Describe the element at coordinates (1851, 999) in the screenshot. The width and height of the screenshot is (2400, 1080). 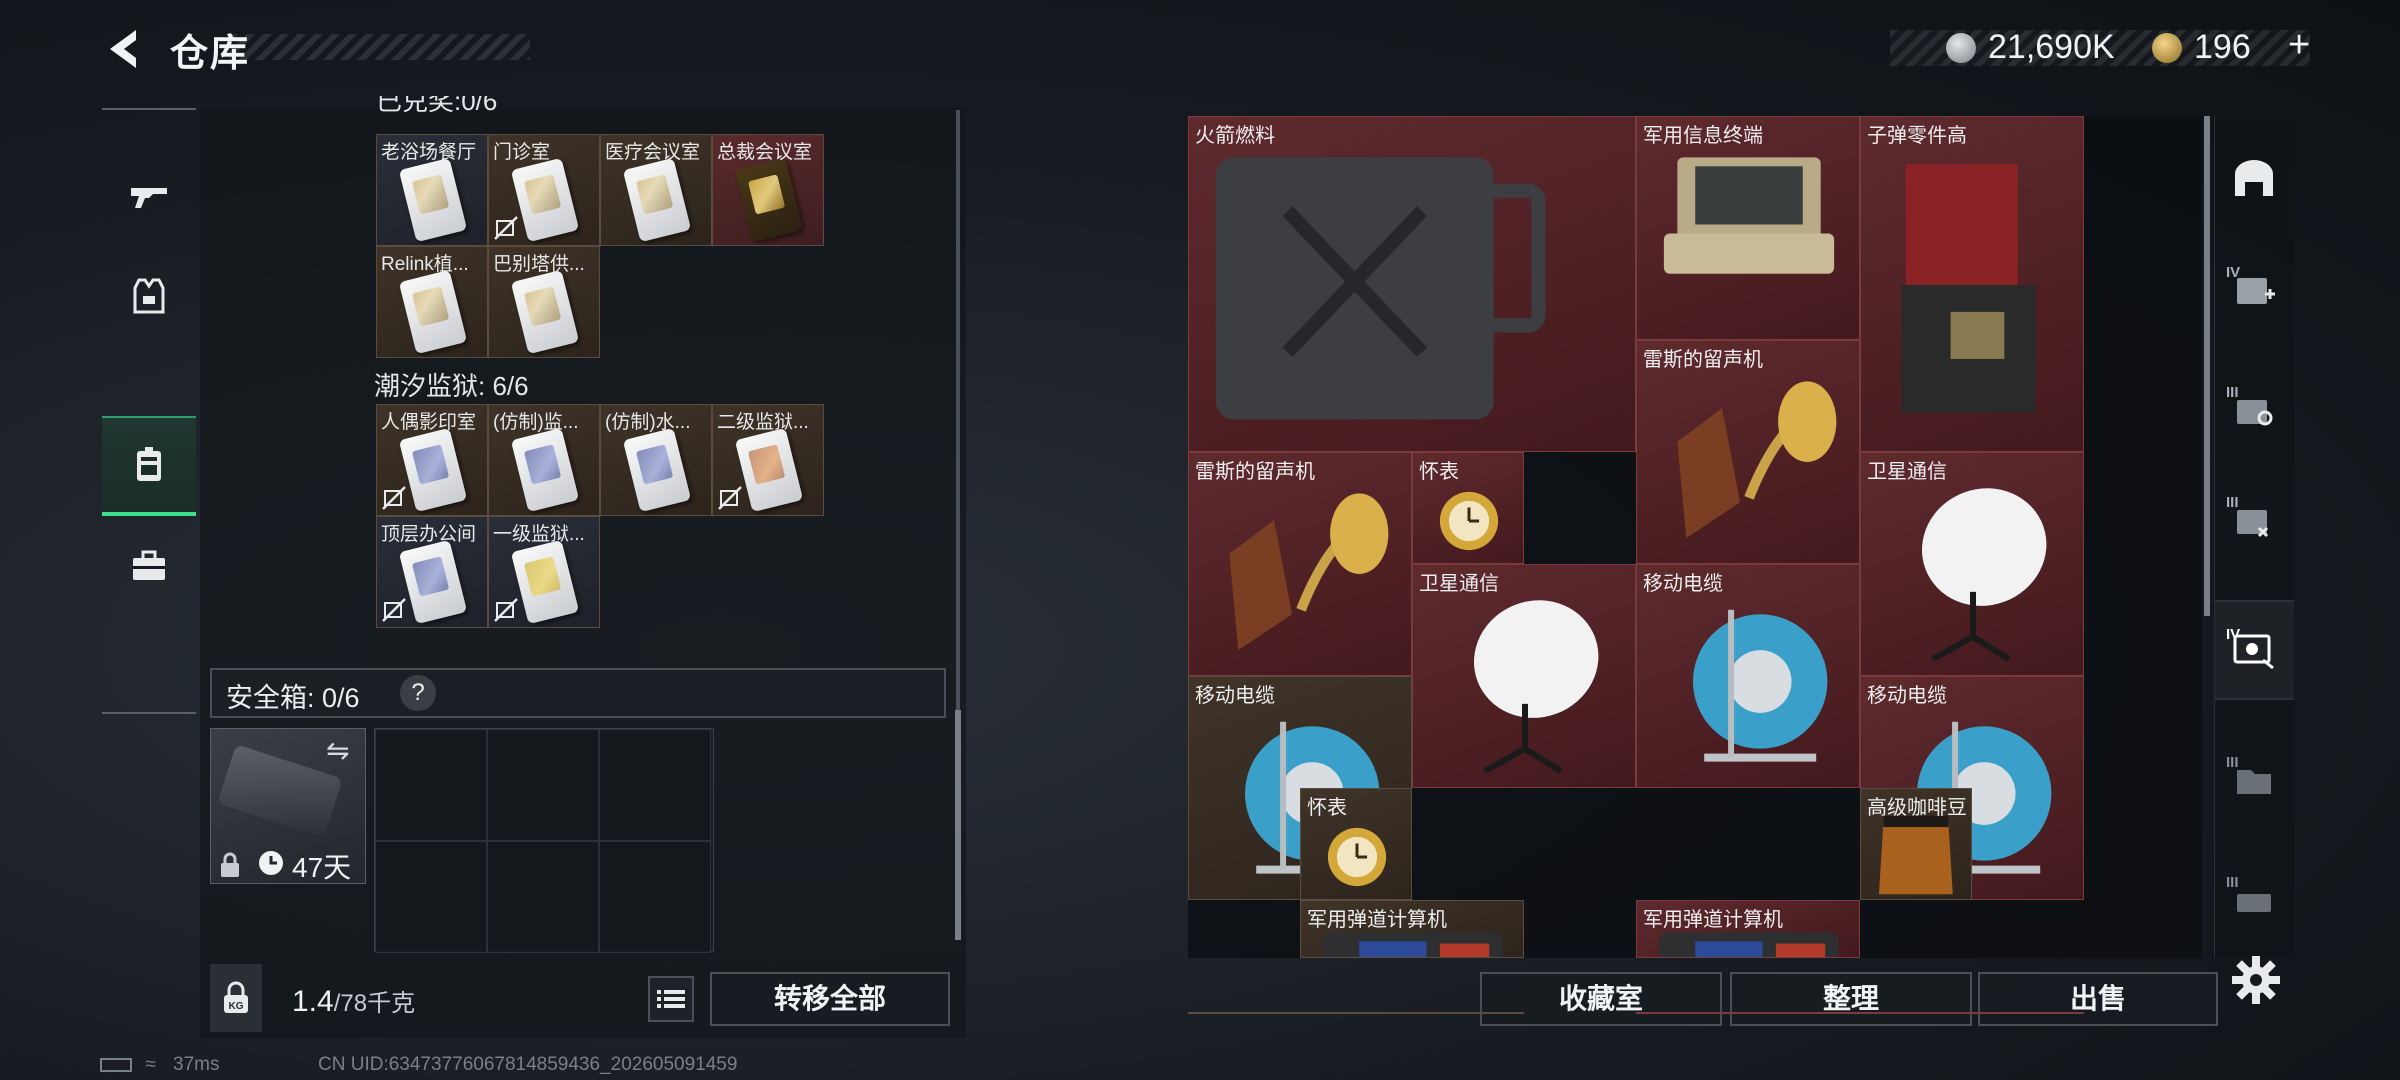
I see `sort-button: 整理` at that location.